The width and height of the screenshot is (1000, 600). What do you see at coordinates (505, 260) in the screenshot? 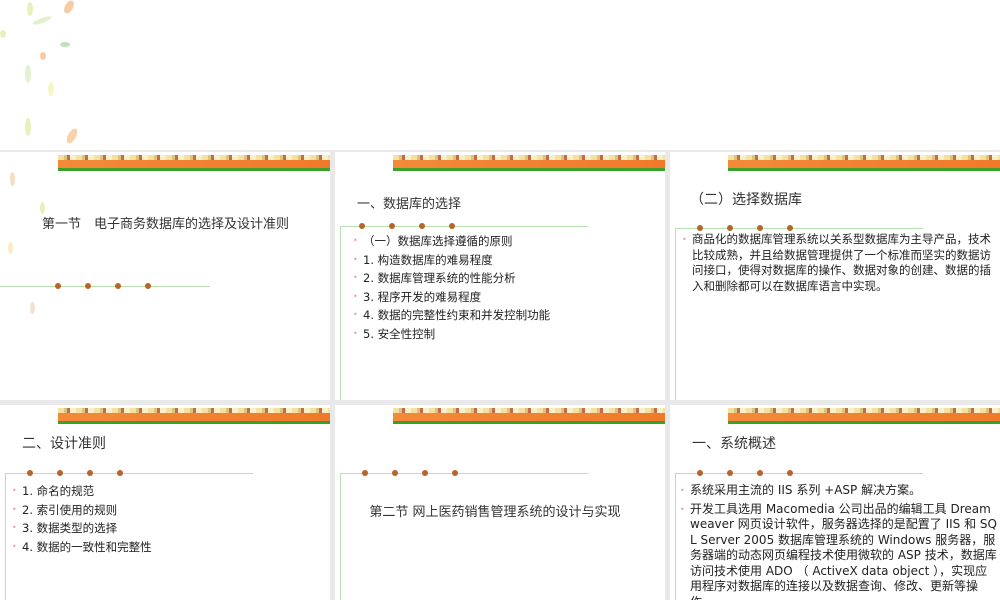
I see `list-item: 1. 构造数据库的难易程度` at bounding box center [505, 260].